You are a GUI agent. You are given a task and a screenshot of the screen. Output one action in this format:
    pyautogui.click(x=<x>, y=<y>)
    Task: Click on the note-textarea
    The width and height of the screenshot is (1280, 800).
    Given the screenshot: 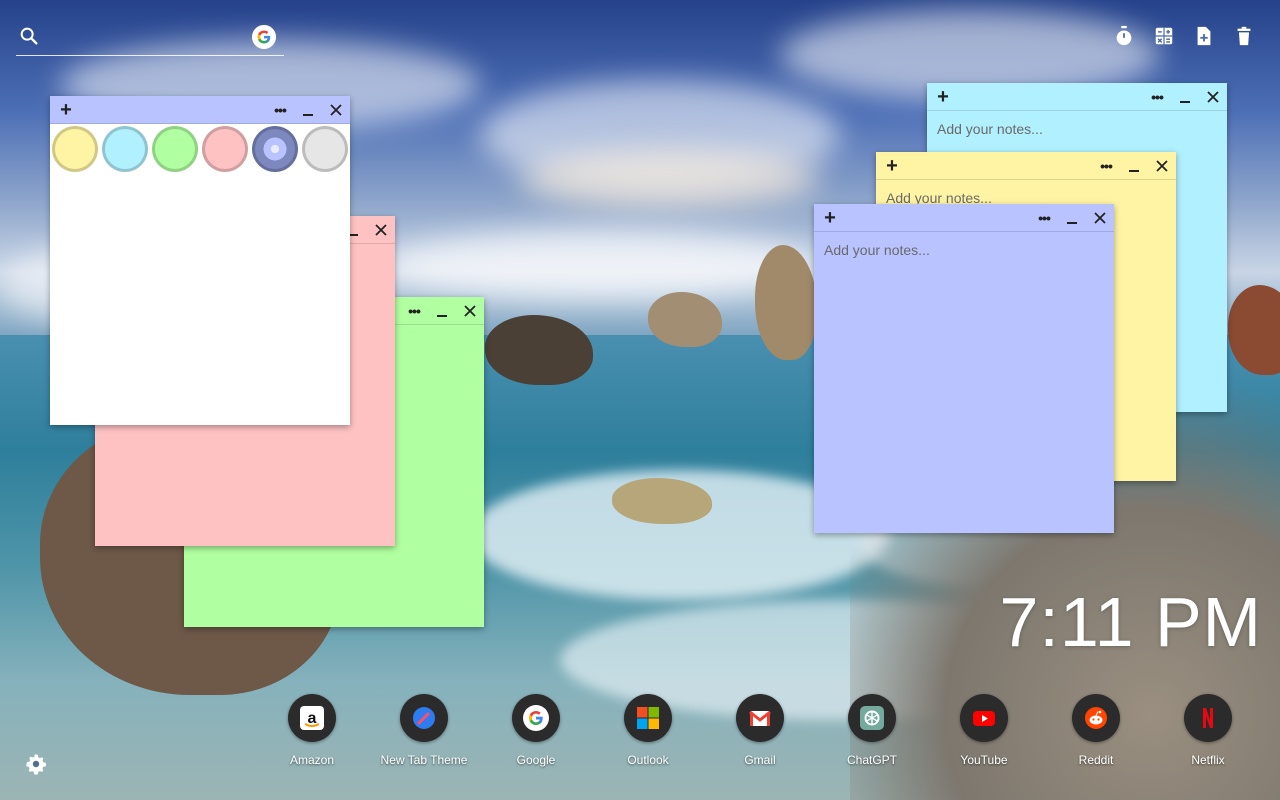 What is the action you would take?
    pyautogui.click(x=964, y=382)
    